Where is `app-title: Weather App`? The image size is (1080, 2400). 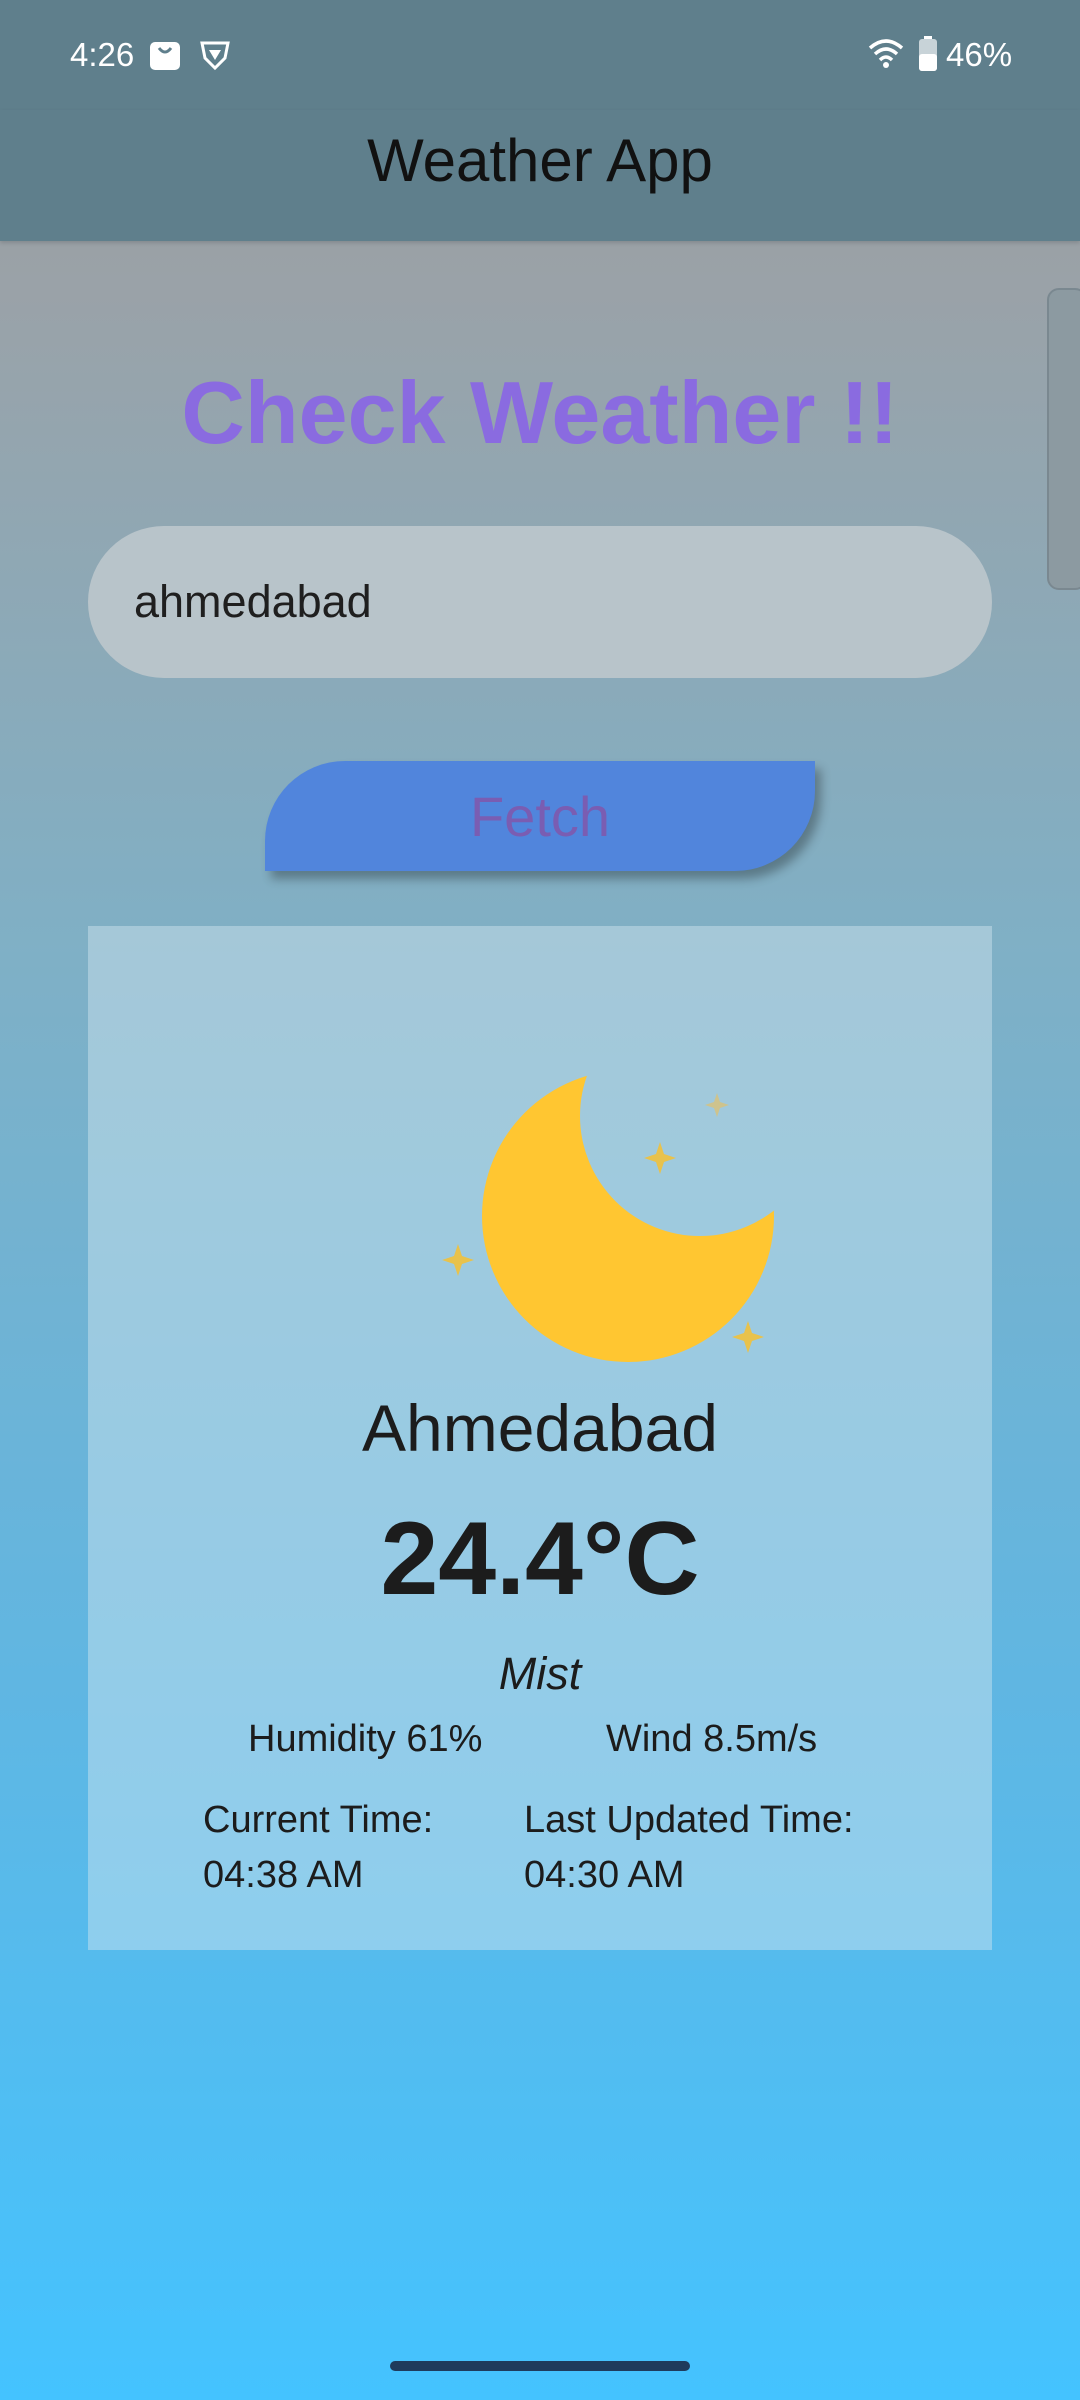
app-title: Weather App is located at coordinates (540, 160).